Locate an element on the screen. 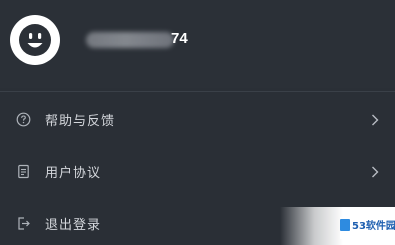  watermark-text: 53软件园 is located at coordinates (373, 226).